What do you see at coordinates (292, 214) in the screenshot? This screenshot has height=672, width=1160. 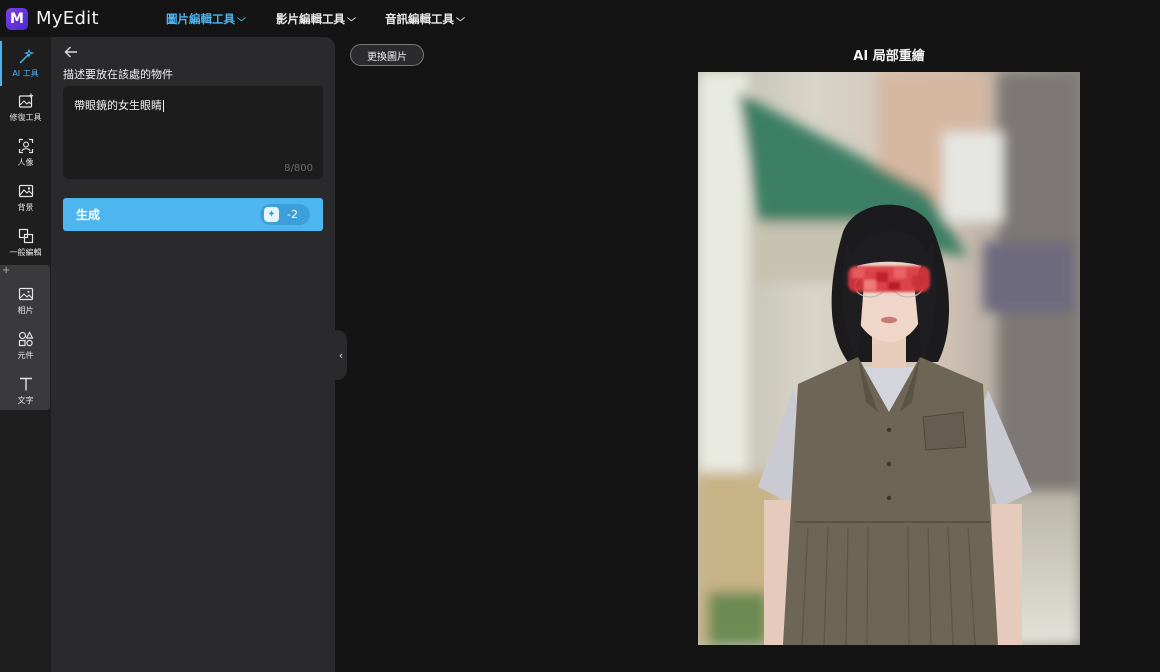 I see `credit-cost: -2` at bounding box center [292, 214].